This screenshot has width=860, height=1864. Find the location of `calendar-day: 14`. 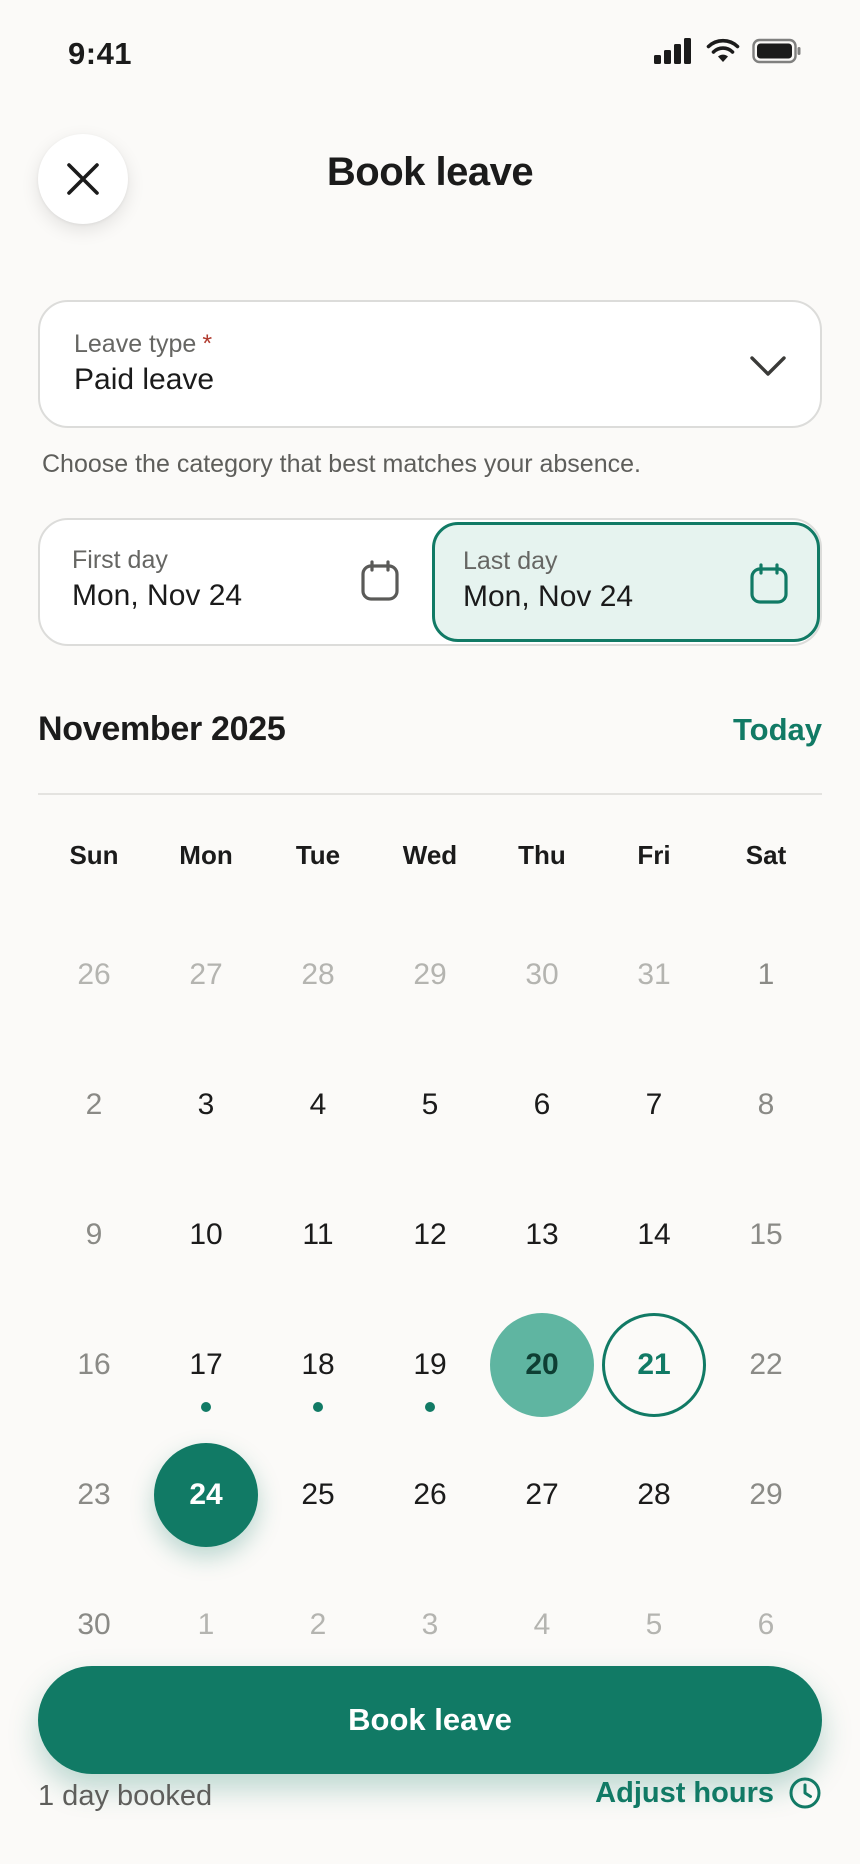

calendar-day: 14 is located at coordinates (654, 1235).